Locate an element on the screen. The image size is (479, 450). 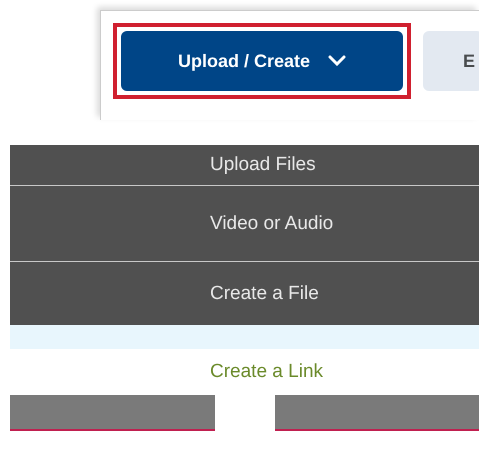
chevron-down-icon is located at coordinates (337, 61).